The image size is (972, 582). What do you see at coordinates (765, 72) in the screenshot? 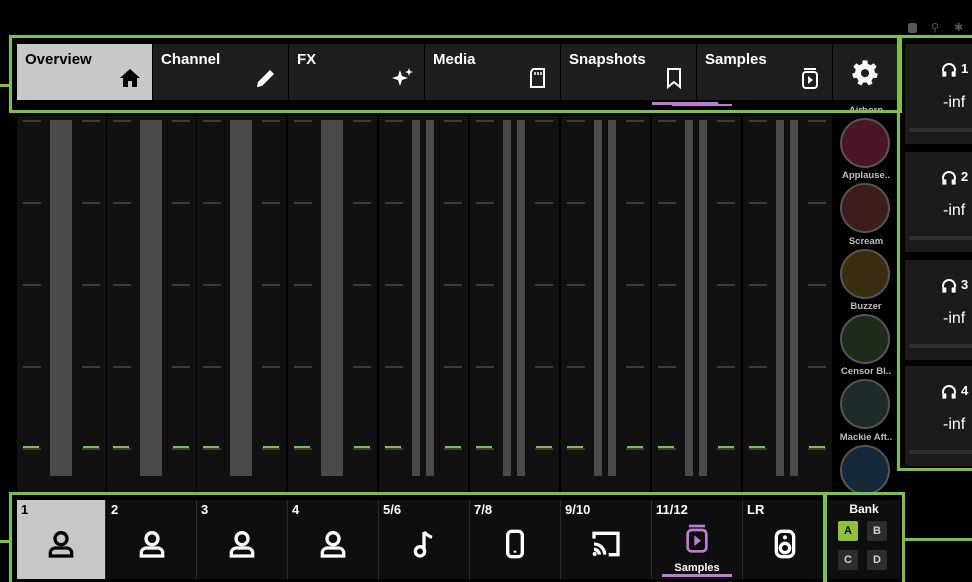
I see `tab-samples: Samples` at bounding box center [765, 72].